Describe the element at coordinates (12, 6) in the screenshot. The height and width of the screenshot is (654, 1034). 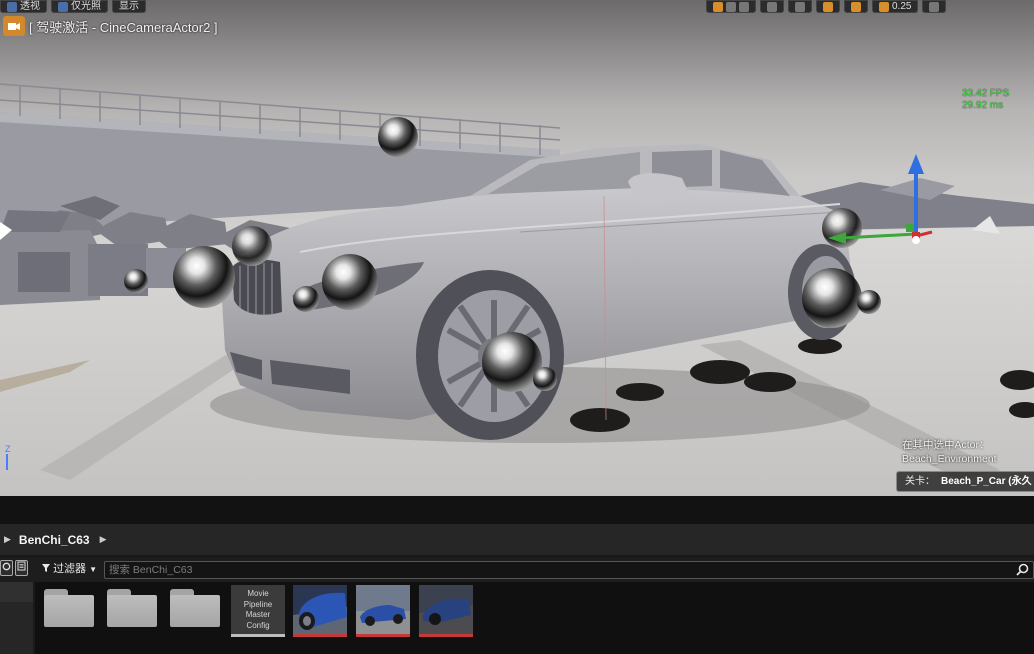
I see `perspective-icon` at that location.